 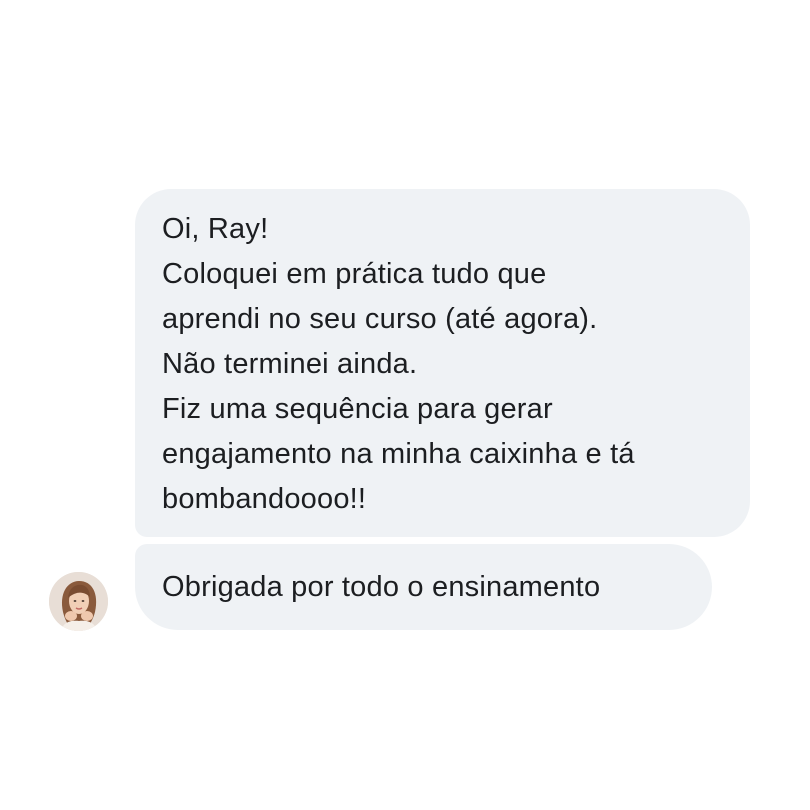 I want to click on message-line: Oi, Ray!, so click(x=215, y=229).